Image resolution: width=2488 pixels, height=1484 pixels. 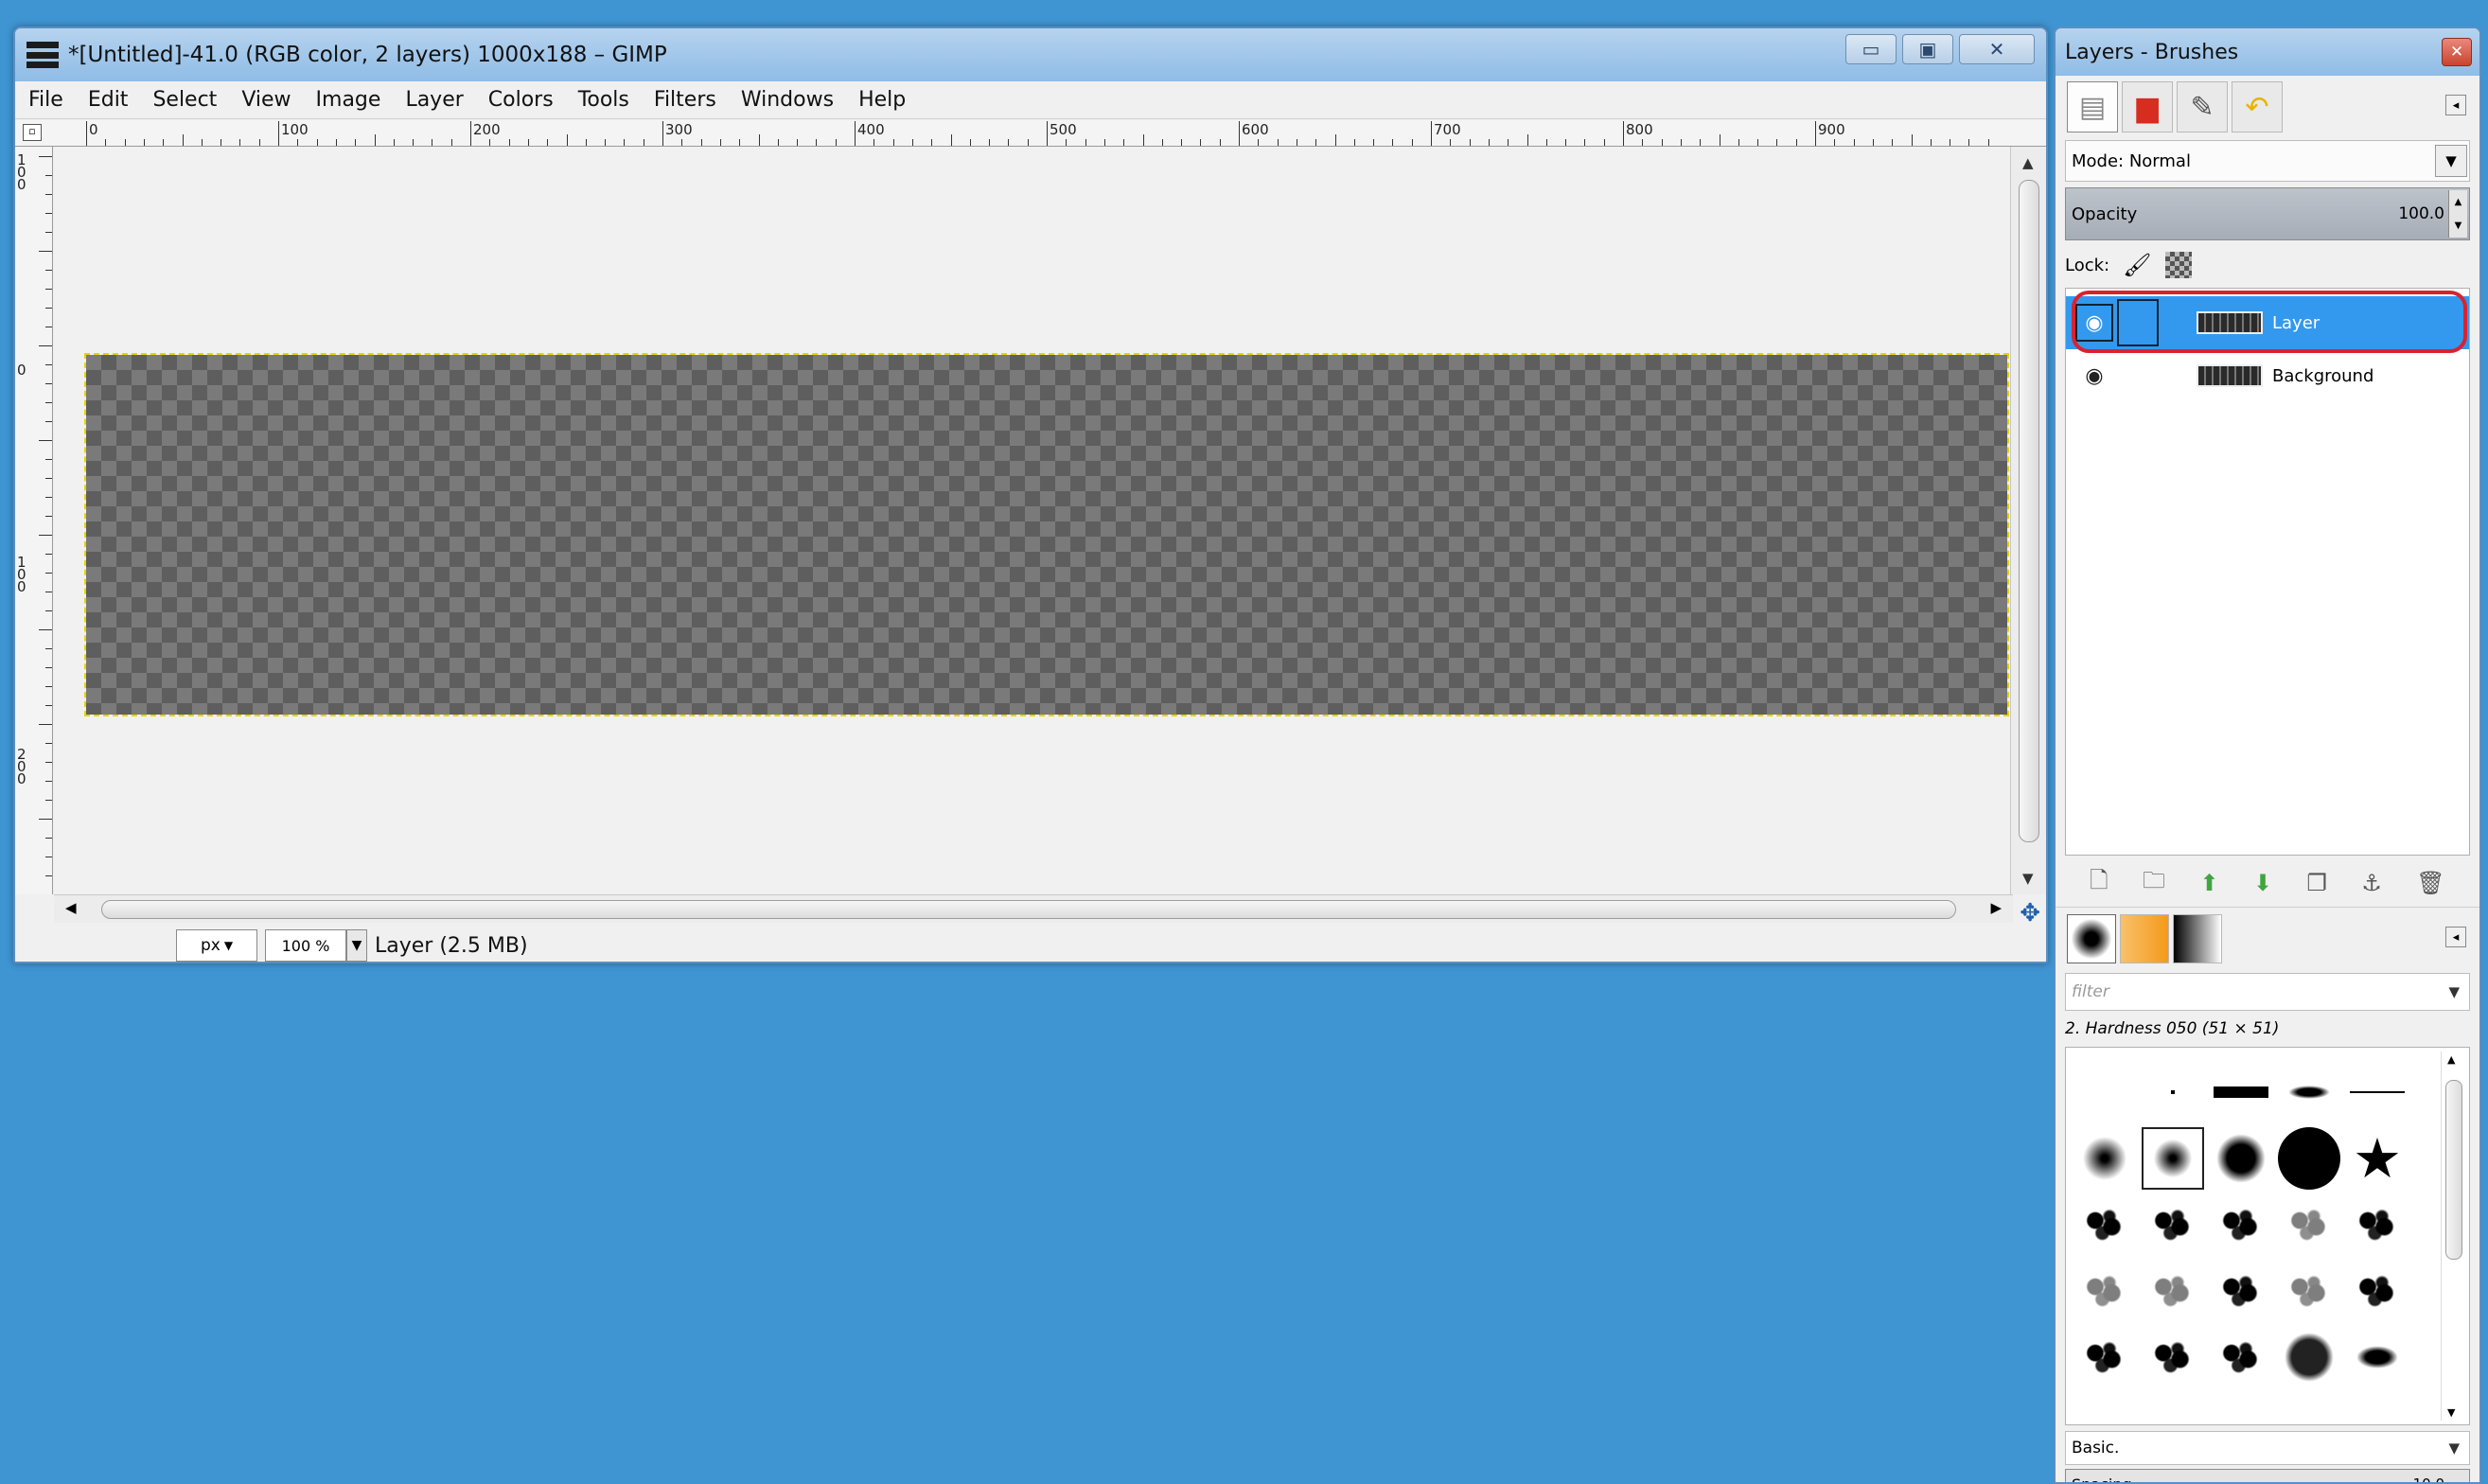 I want to click on brush-item: ★, so click(x=2377, y=1158).